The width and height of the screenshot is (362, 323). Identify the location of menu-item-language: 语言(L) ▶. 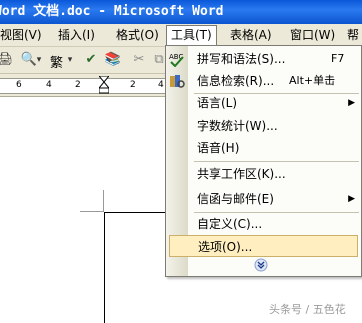
(263, 103).